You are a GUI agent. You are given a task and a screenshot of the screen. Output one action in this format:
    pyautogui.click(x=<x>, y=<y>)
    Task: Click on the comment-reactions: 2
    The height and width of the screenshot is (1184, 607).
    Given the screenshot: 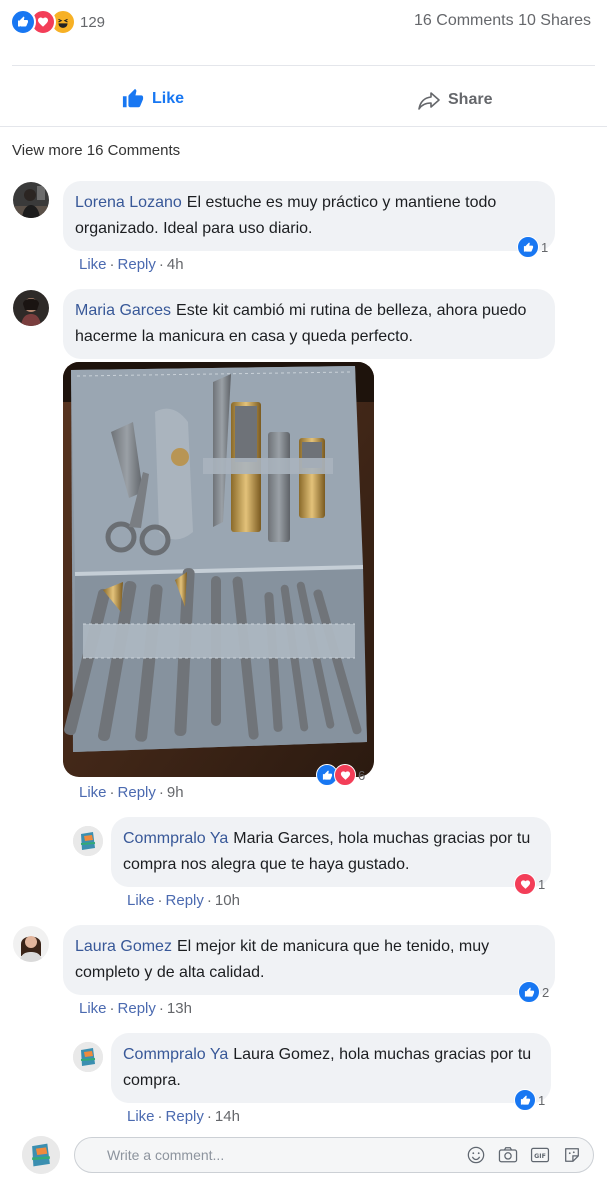 What is the action you would take?
    pyautogui.click(x=533, y=992)
    